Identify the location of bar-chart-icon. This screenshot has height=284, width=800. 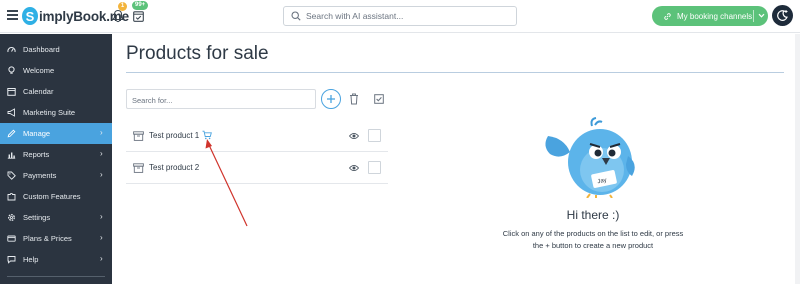
(11, 155).